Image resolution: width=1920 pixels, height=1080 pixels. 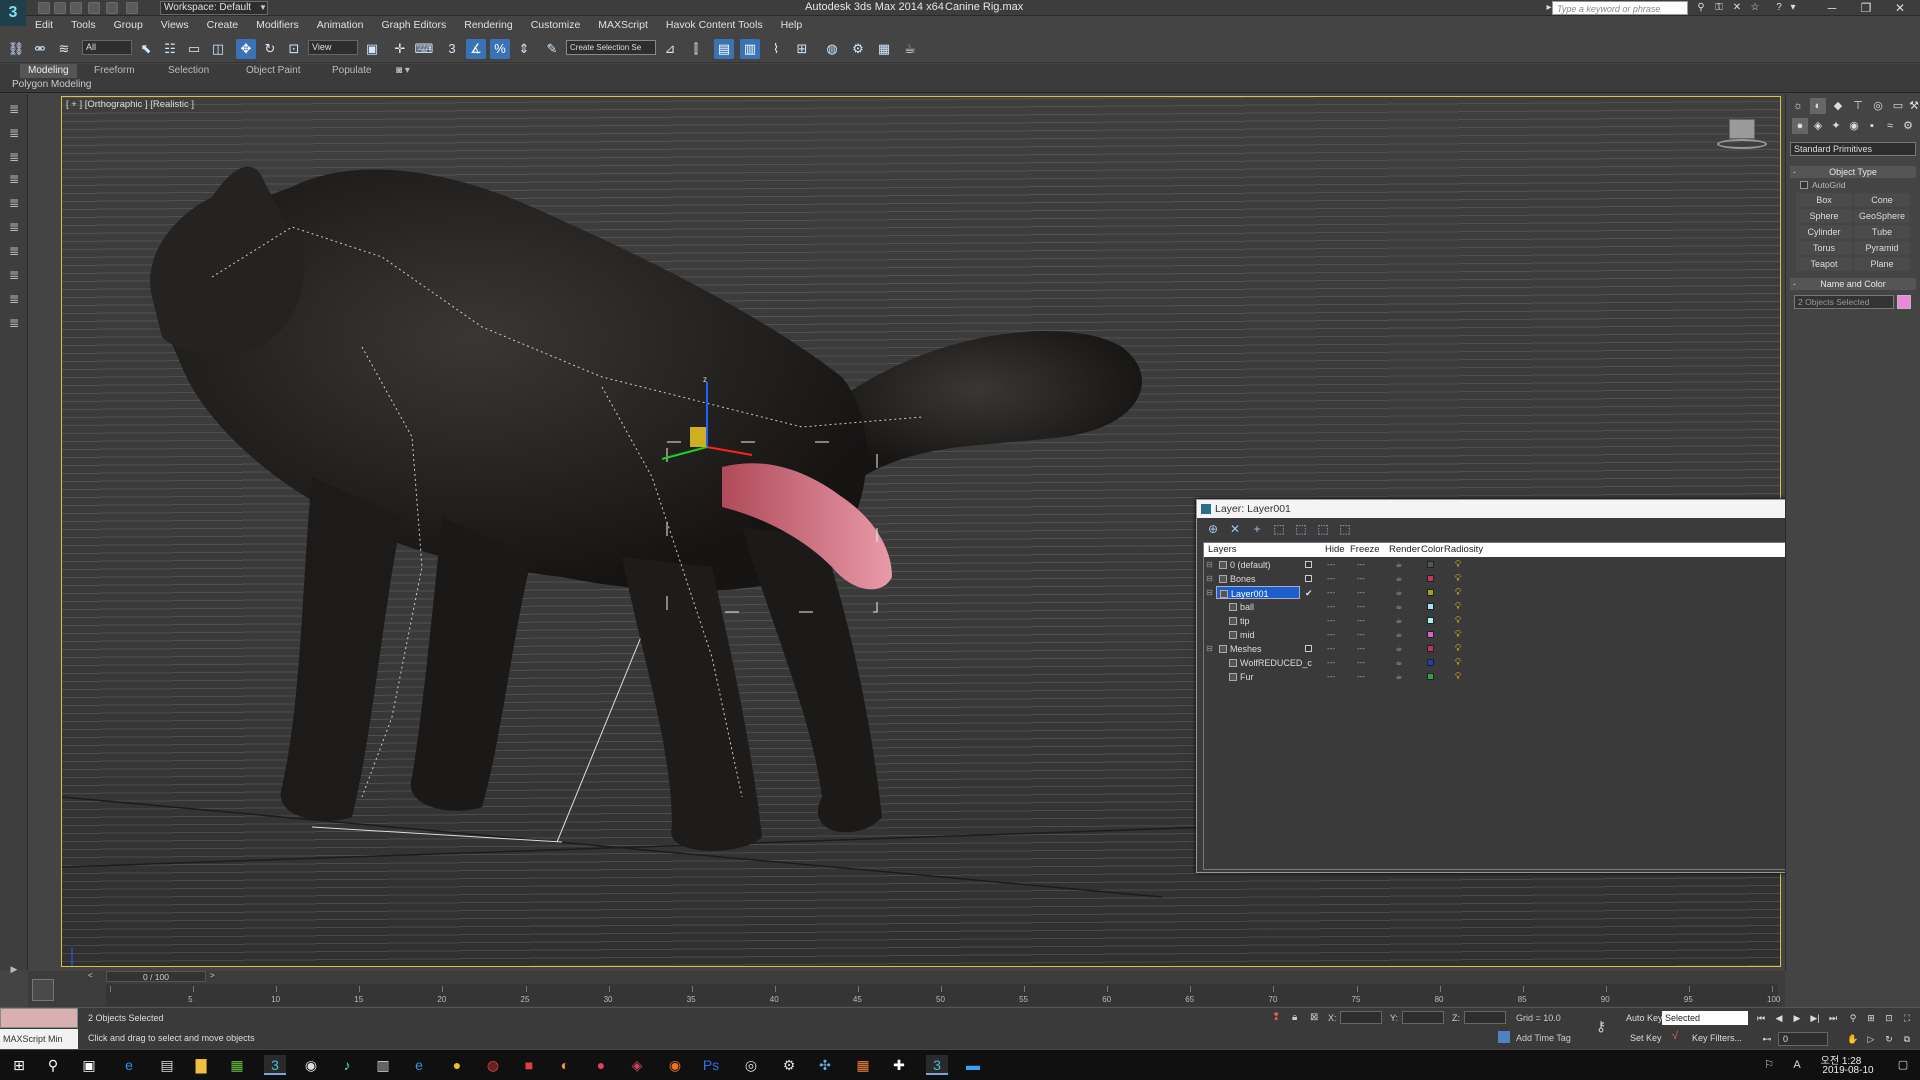 What do you see at coordinates (1719, 8) in the screenshot?
I see `key-icon: ⚿` at bounding box center [1719, 8].